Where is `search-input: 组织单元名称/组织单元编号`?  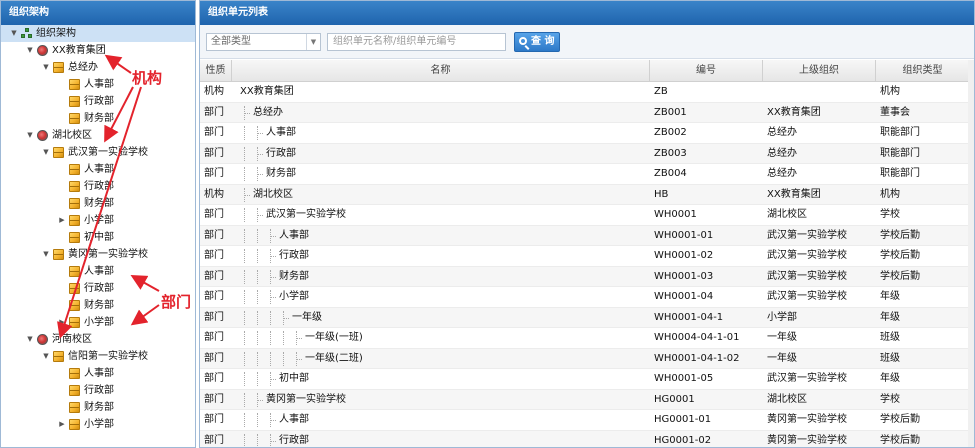 search-input: 组织单元名称/组织单元编号 is located at coordinates (416, 42).